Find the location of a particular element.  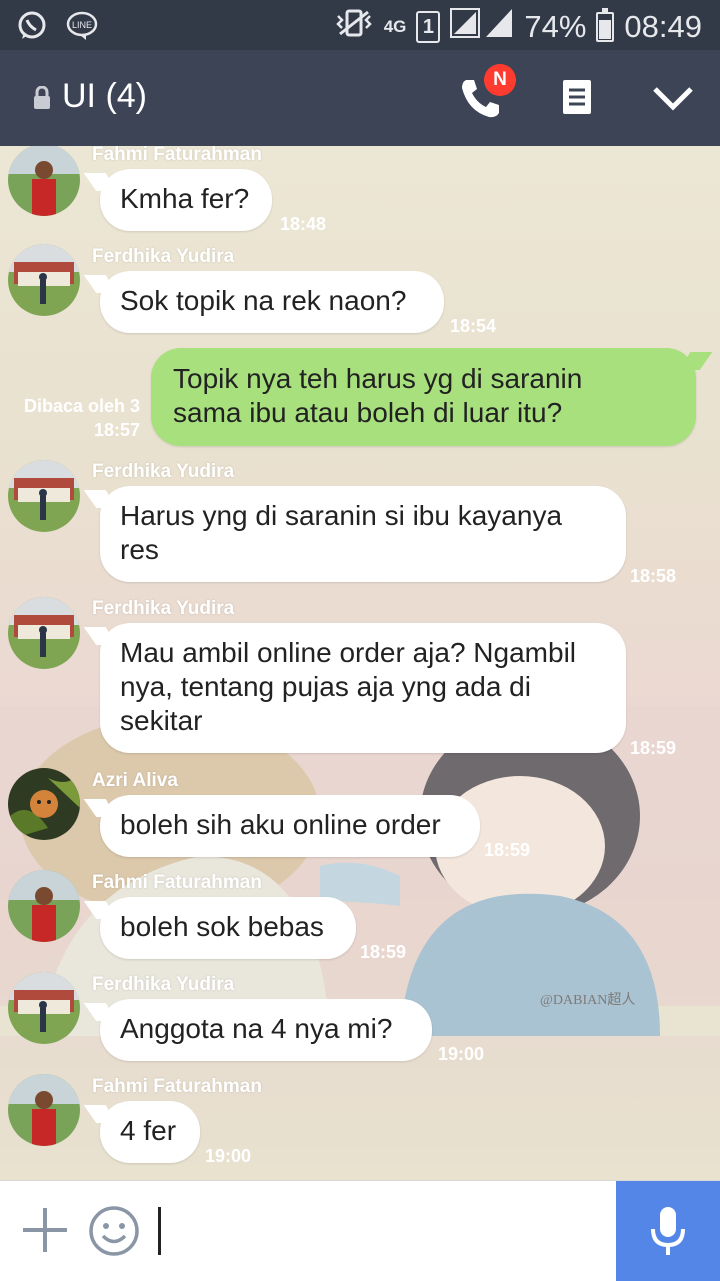

network-type: 4G is located at coordinates (395, 26).